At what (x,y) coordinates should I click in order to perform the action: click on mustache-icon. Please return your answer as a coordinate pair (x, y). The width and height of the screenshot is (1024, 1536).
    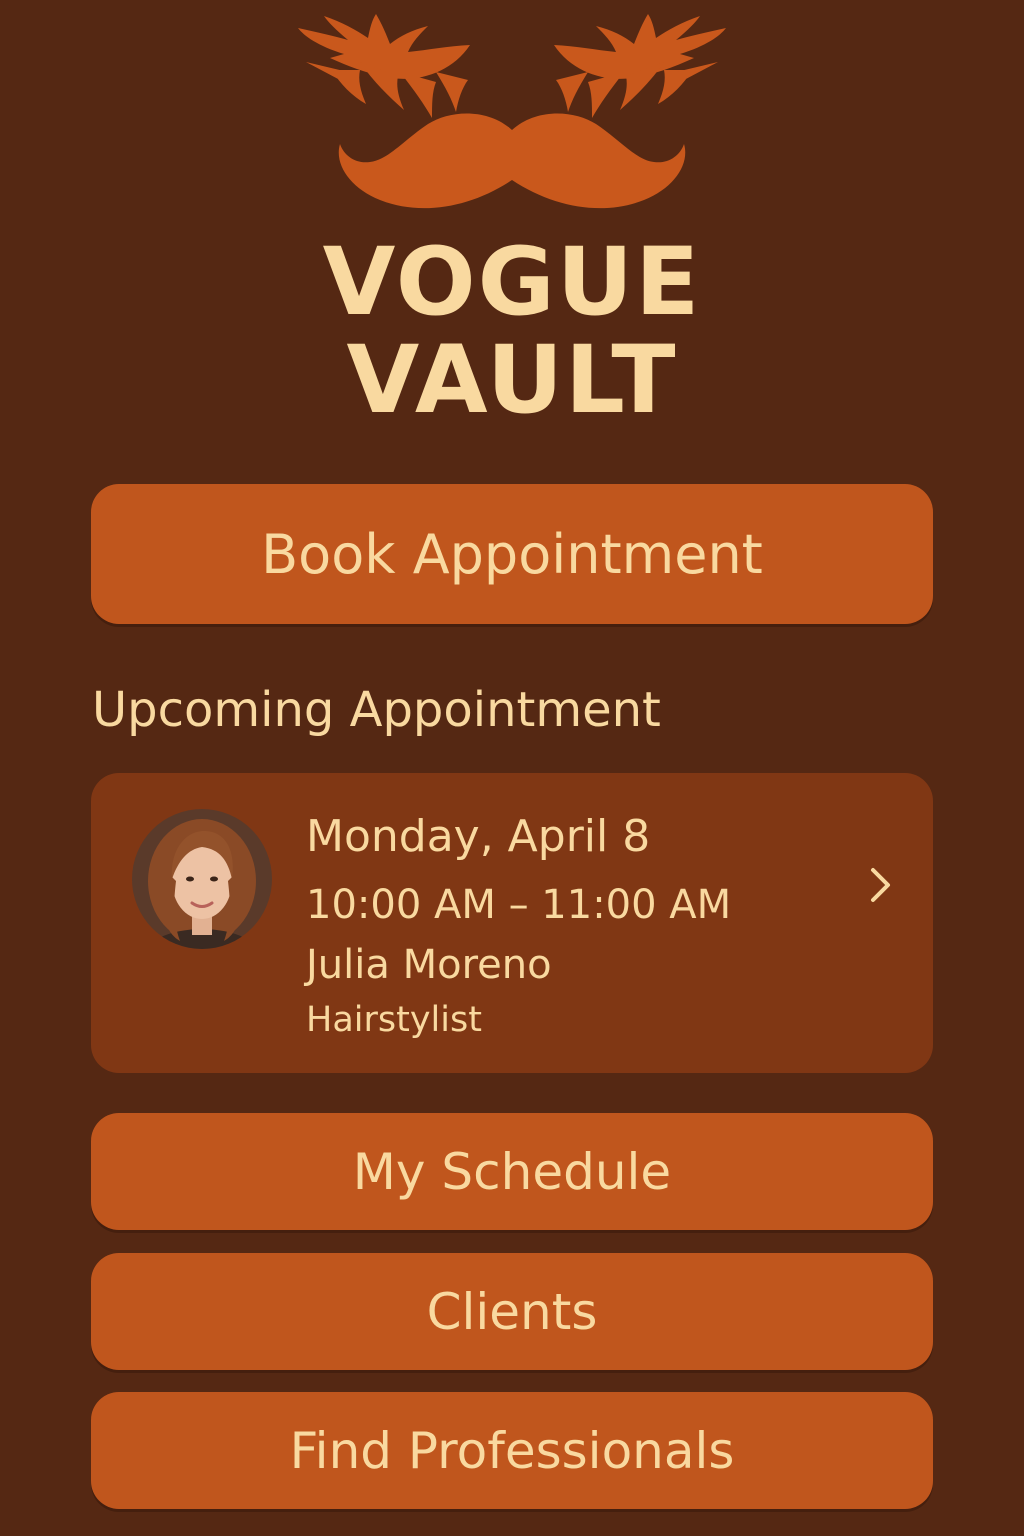
    Looking at the image, I should click on (512, 161).